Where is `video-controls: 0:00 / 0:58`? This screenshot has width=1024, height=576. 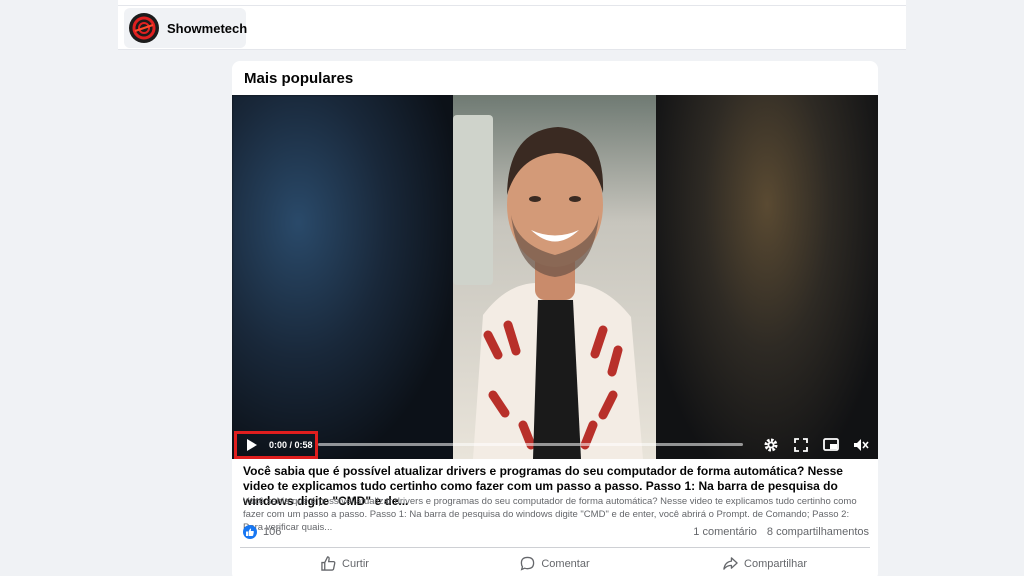 video-controls: 0:00 / 0:58 is located at coordinates (555, 445).